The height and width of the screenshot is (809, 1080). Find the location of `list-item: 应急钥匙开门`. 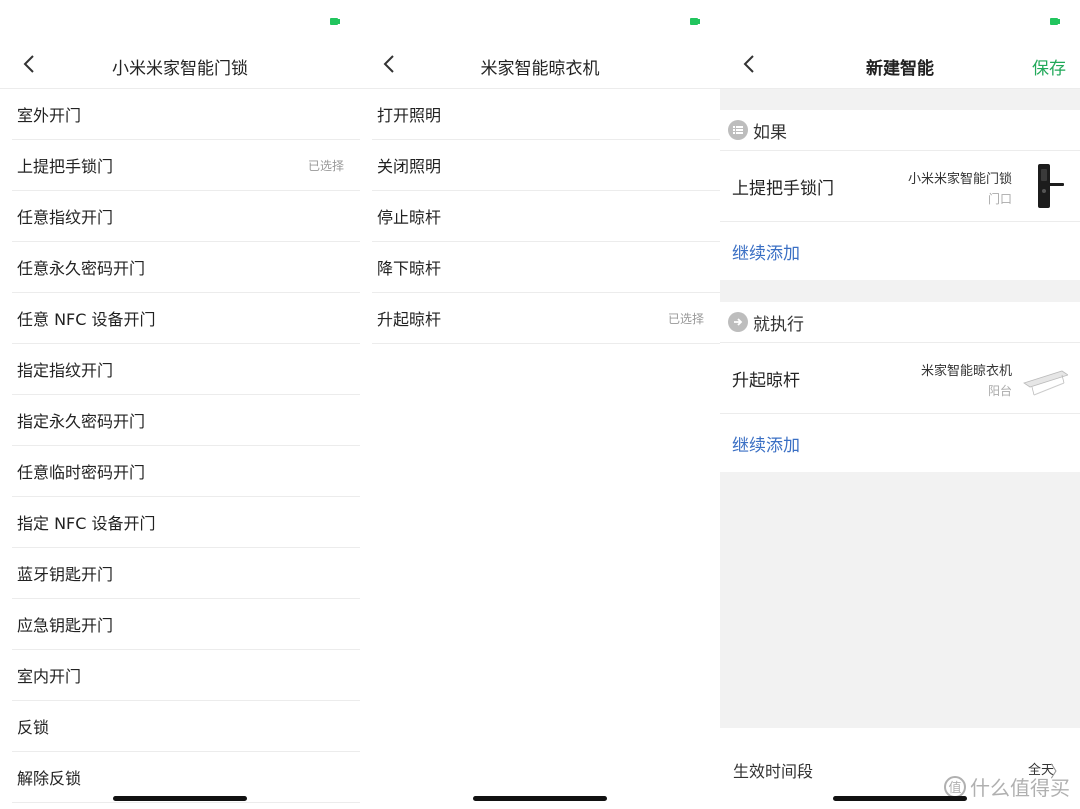

list-item: 应急钥匙开门 is located at coordinates (186, 624).